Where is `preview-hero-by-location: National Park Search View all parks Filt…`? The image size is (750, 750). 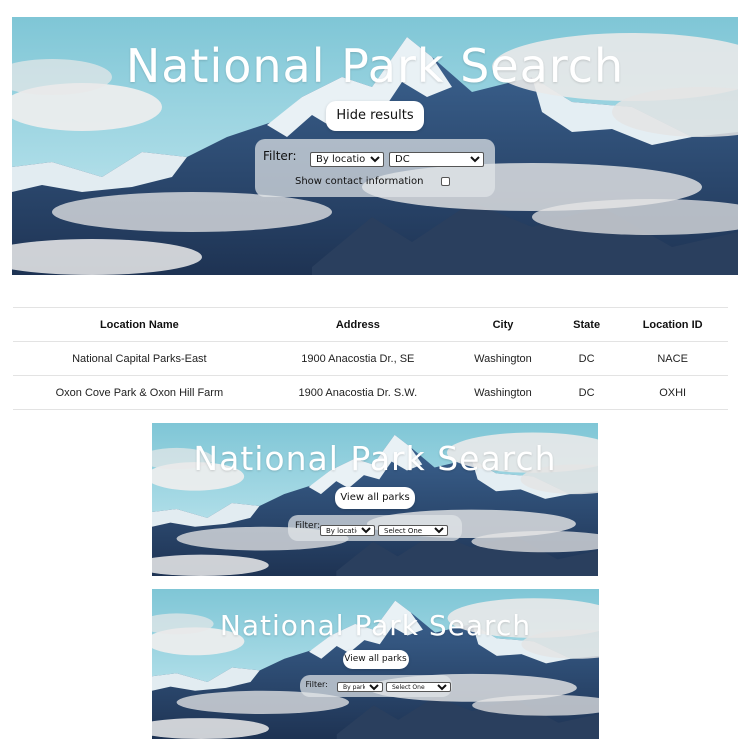 preview-hero-by-location: National Park Search View all parks Filt… is located at coordinates (375, 499).